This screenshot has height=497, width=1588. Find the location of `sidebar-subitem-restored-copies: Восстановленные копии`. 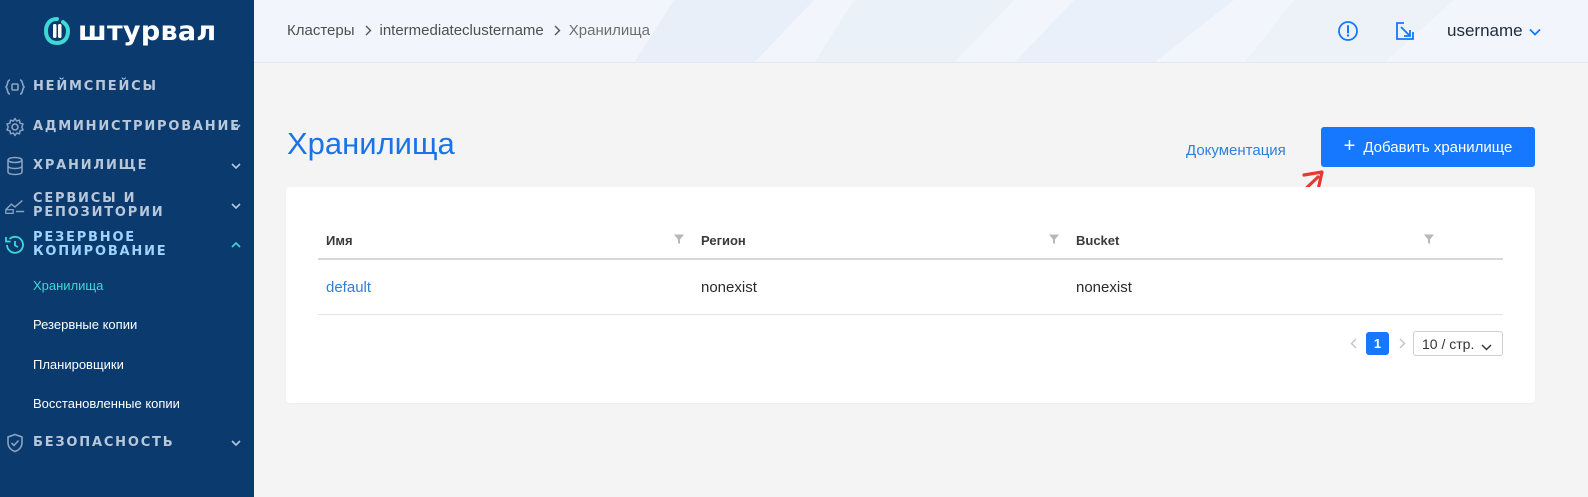

sidebar-subitem-restored-copies: Восстановленные копии is located at coordinates (106, 403).